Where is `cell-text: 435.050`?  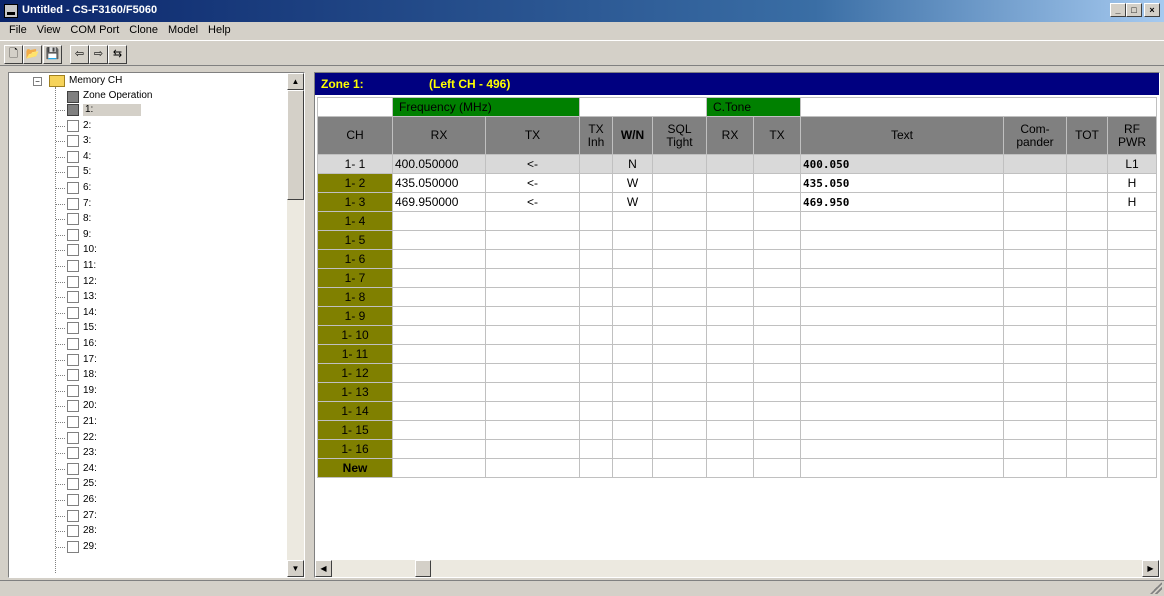
cell-text: 435.050 is located at coordinates (902, 183).